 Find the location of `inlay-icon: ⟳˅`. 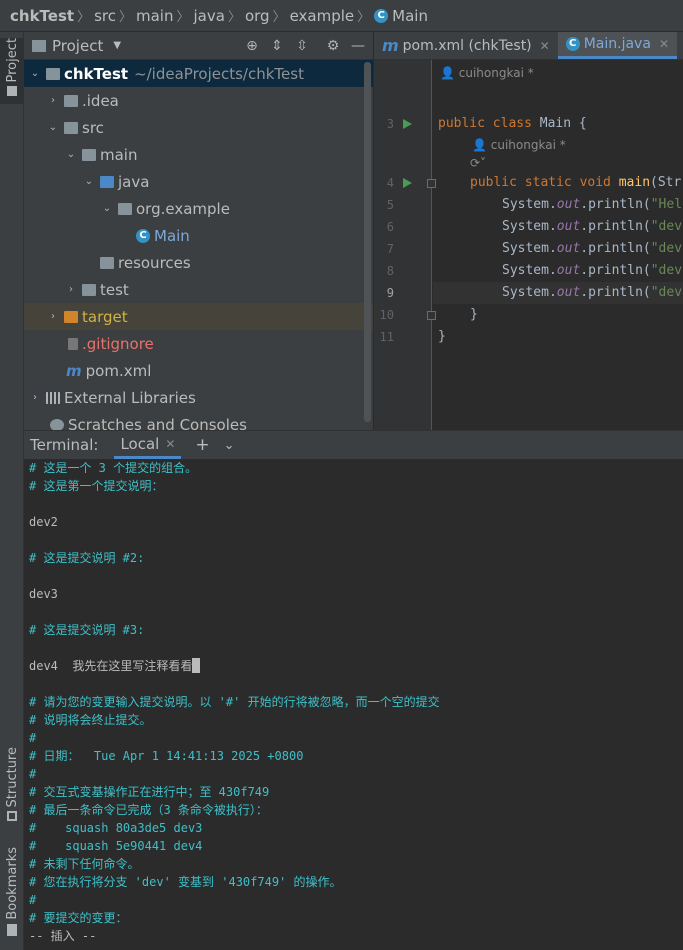

inlay-icon: ⟳˅ is located at coordinates (478, 163).